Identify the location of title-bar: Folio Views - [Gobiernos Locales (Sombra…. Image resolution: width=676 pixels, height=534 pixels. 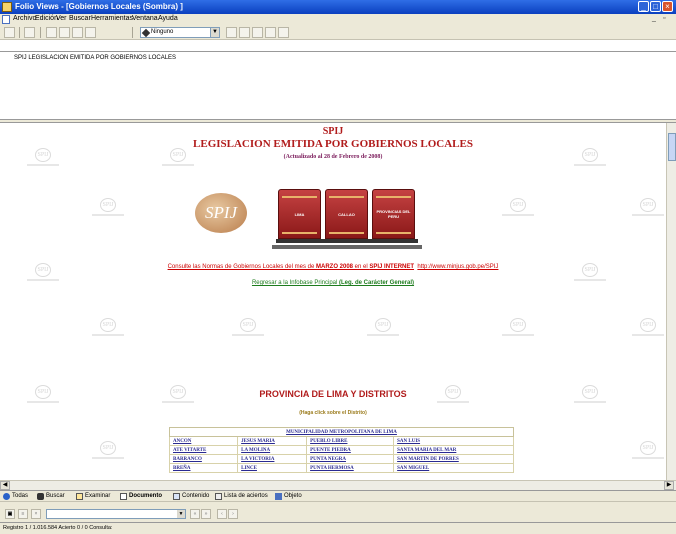
(338, 7).